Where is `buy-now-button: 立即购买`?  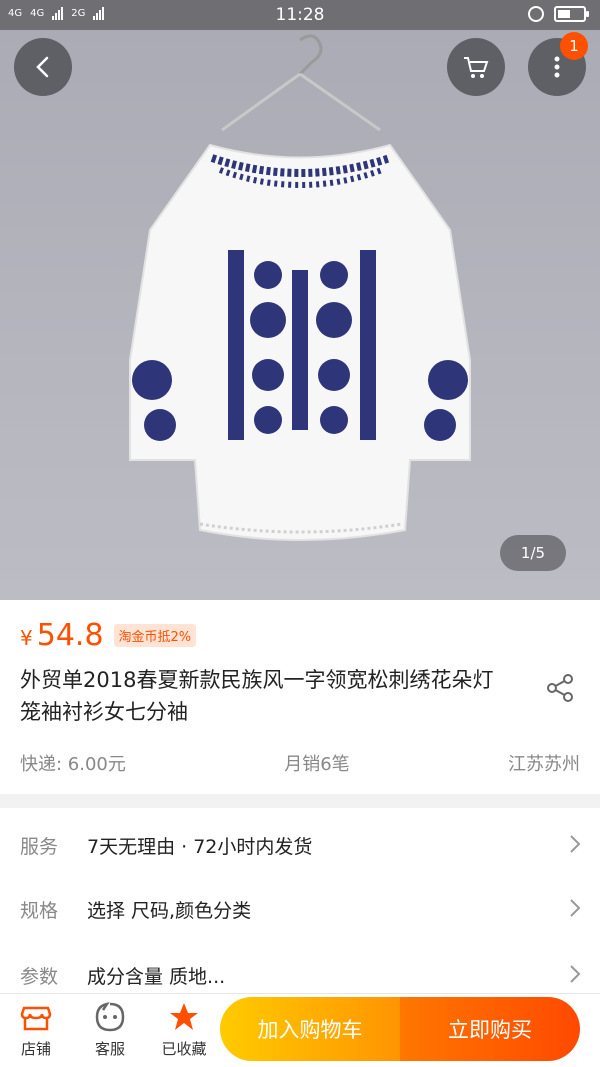
buy-now-button: 立即购买 is located at coordinates (490, 1029).